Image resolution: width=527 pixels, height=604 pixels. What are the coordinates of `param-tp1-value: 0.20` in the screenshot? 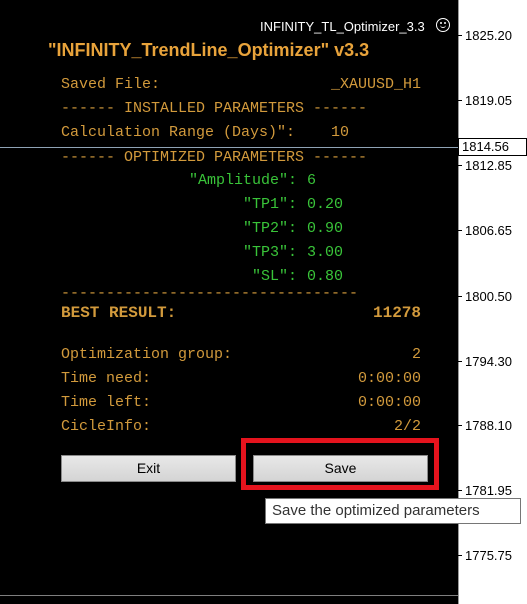 It's located at (325, 204).